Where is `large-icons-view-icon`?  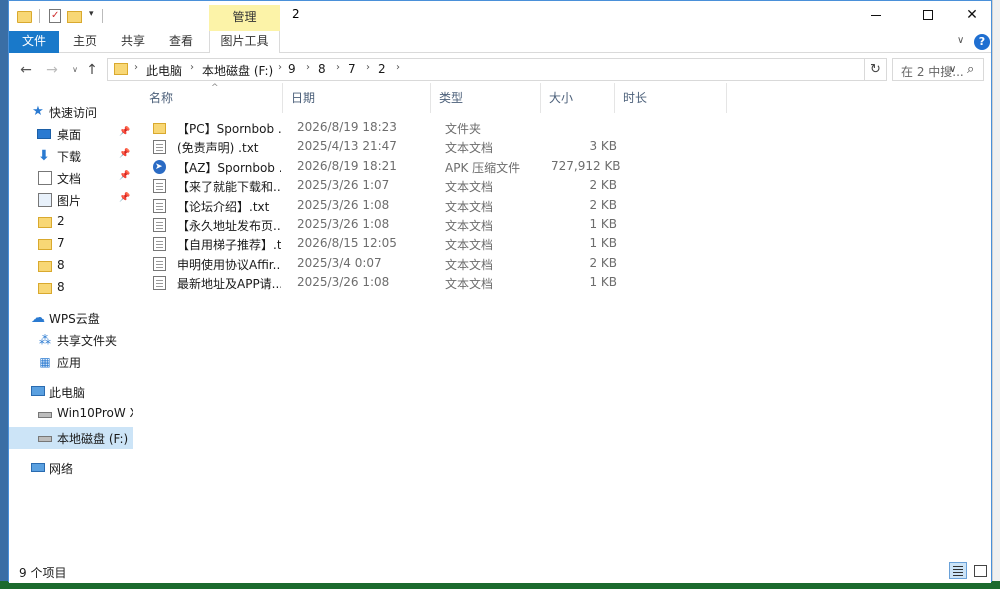
large-icons-view-icon is located at coordinates (980, 570).